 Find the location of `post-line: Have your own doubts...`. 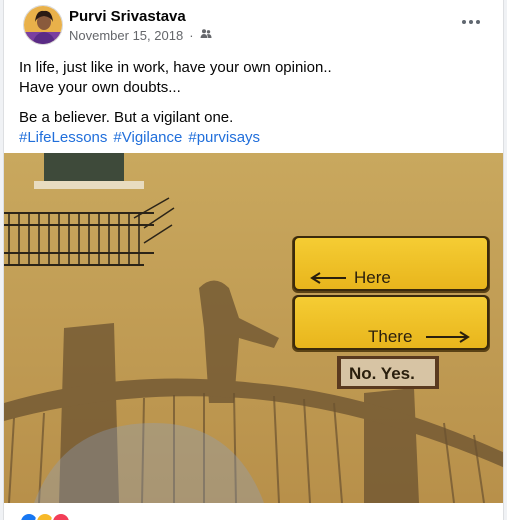

post-line: Have your own doubts... is located at coordinates (100, 87).